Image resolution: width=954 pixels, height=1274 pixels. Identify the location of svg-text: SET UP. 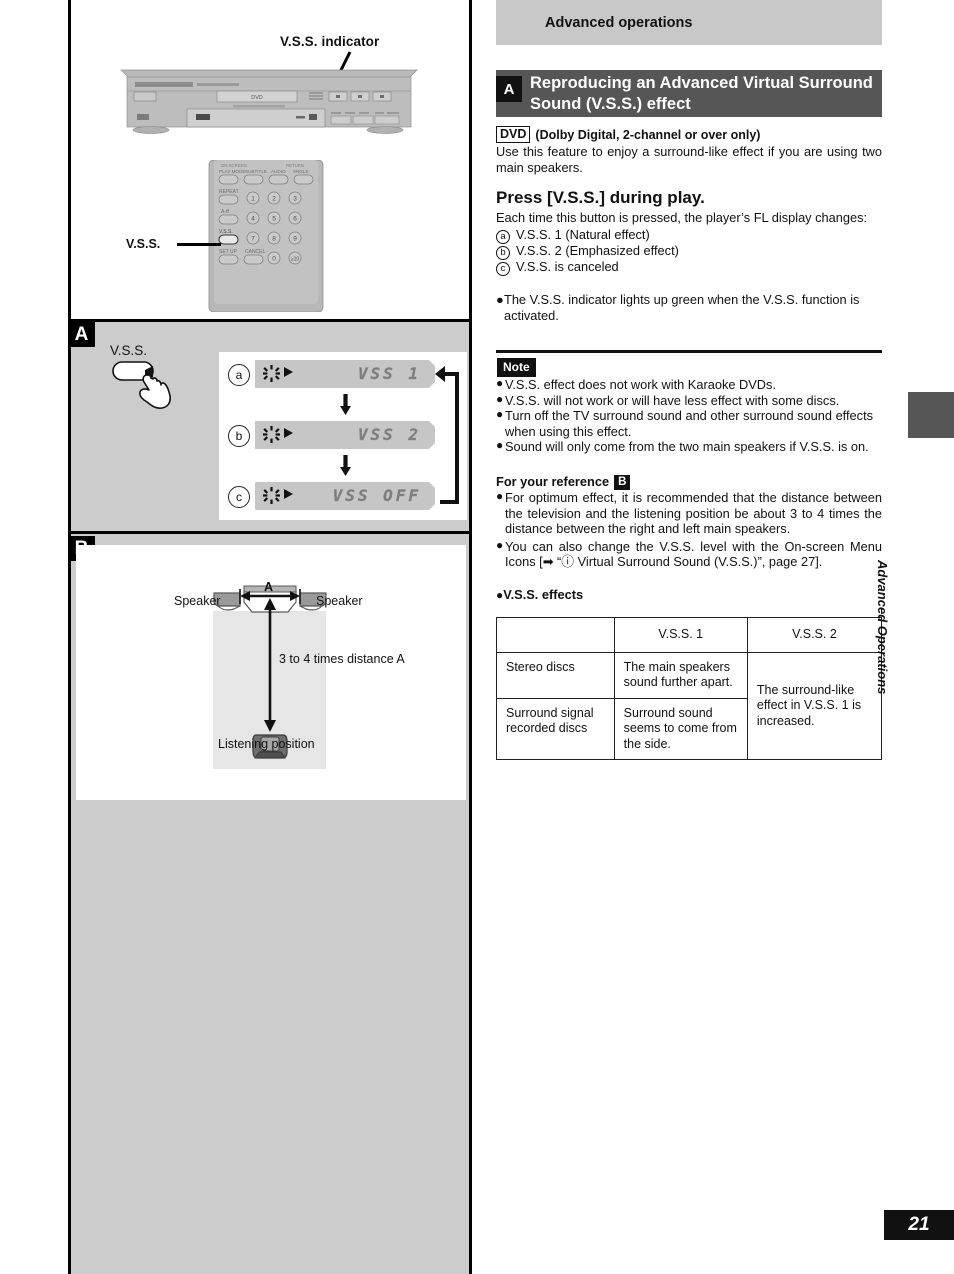
(228, 252).